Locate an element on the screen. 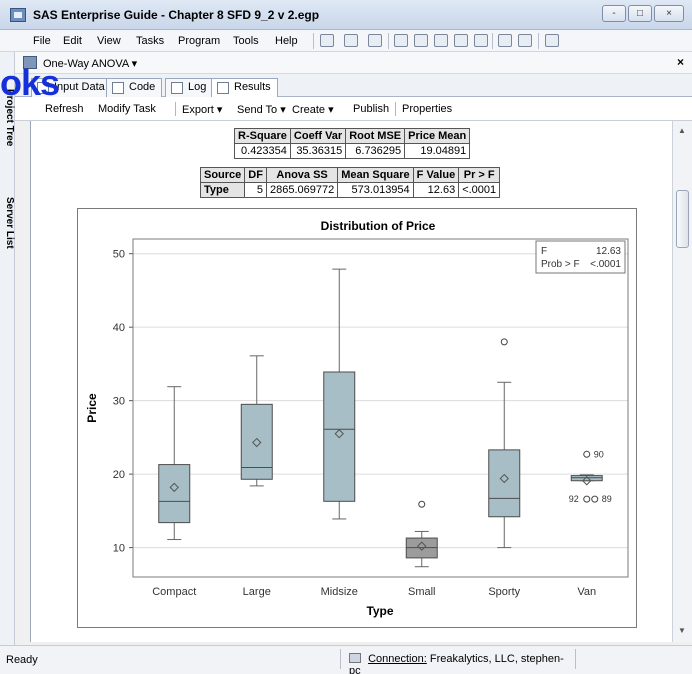 This screenshot has height=674, width=692. fit-header: R-Square is located at coordinates (262, 136).